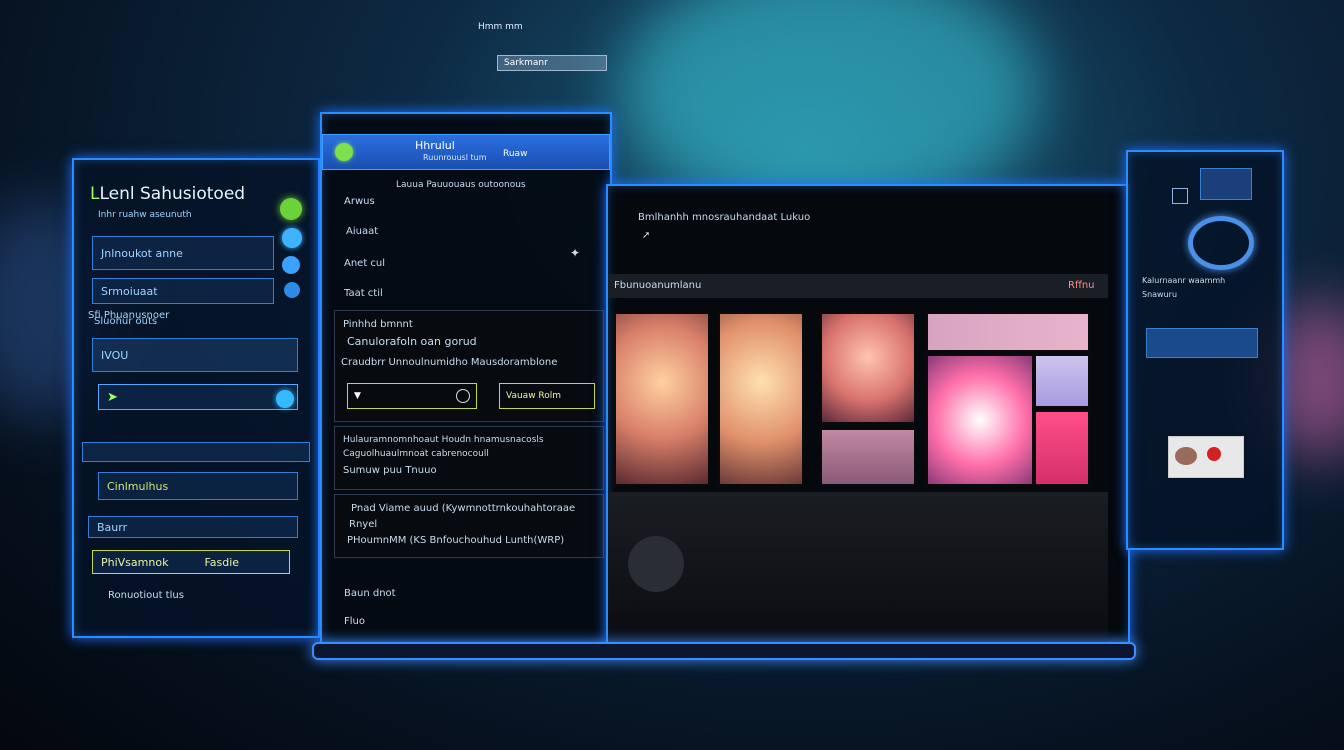 Image resolution: width=1344 pixels, height=750 pixels. What do you see at coordinates (168, 194) in the screenshot?
I see `left-panel-title: LLenl Sahusiotoed` at bounding box center [168, 194].